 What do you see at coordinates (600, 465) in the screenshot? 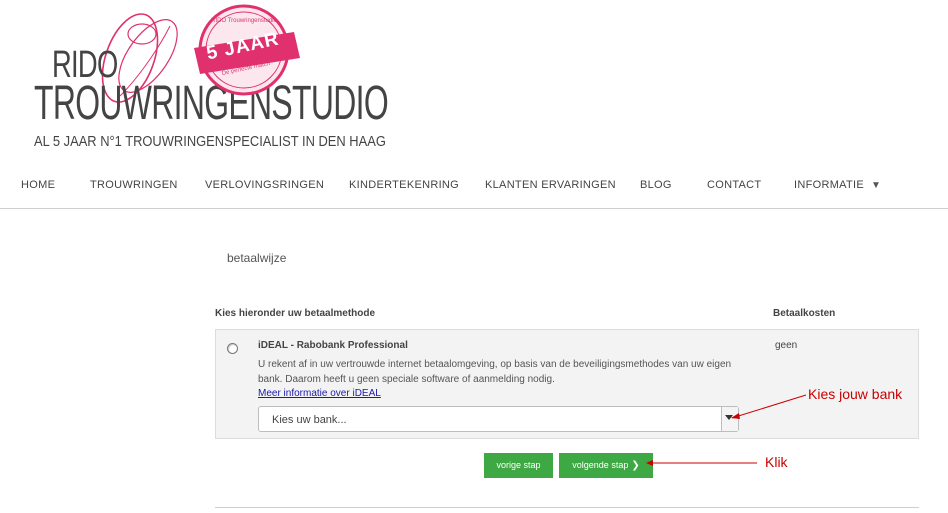
I see `next-step-label: volgende stap` at bounding box center [600, 465].